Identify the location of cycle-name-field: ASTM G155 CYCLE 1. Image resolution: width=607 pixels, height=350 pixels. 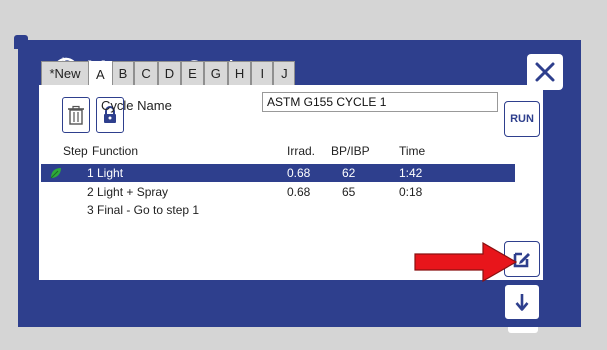
(380, 102).